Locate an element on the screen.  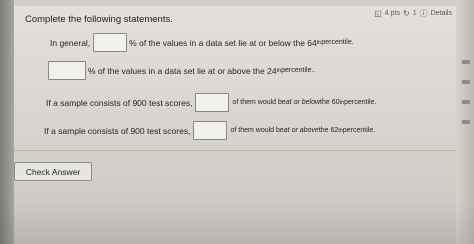
check-answer-button: Check Answer is located at coordinates (53, 171).